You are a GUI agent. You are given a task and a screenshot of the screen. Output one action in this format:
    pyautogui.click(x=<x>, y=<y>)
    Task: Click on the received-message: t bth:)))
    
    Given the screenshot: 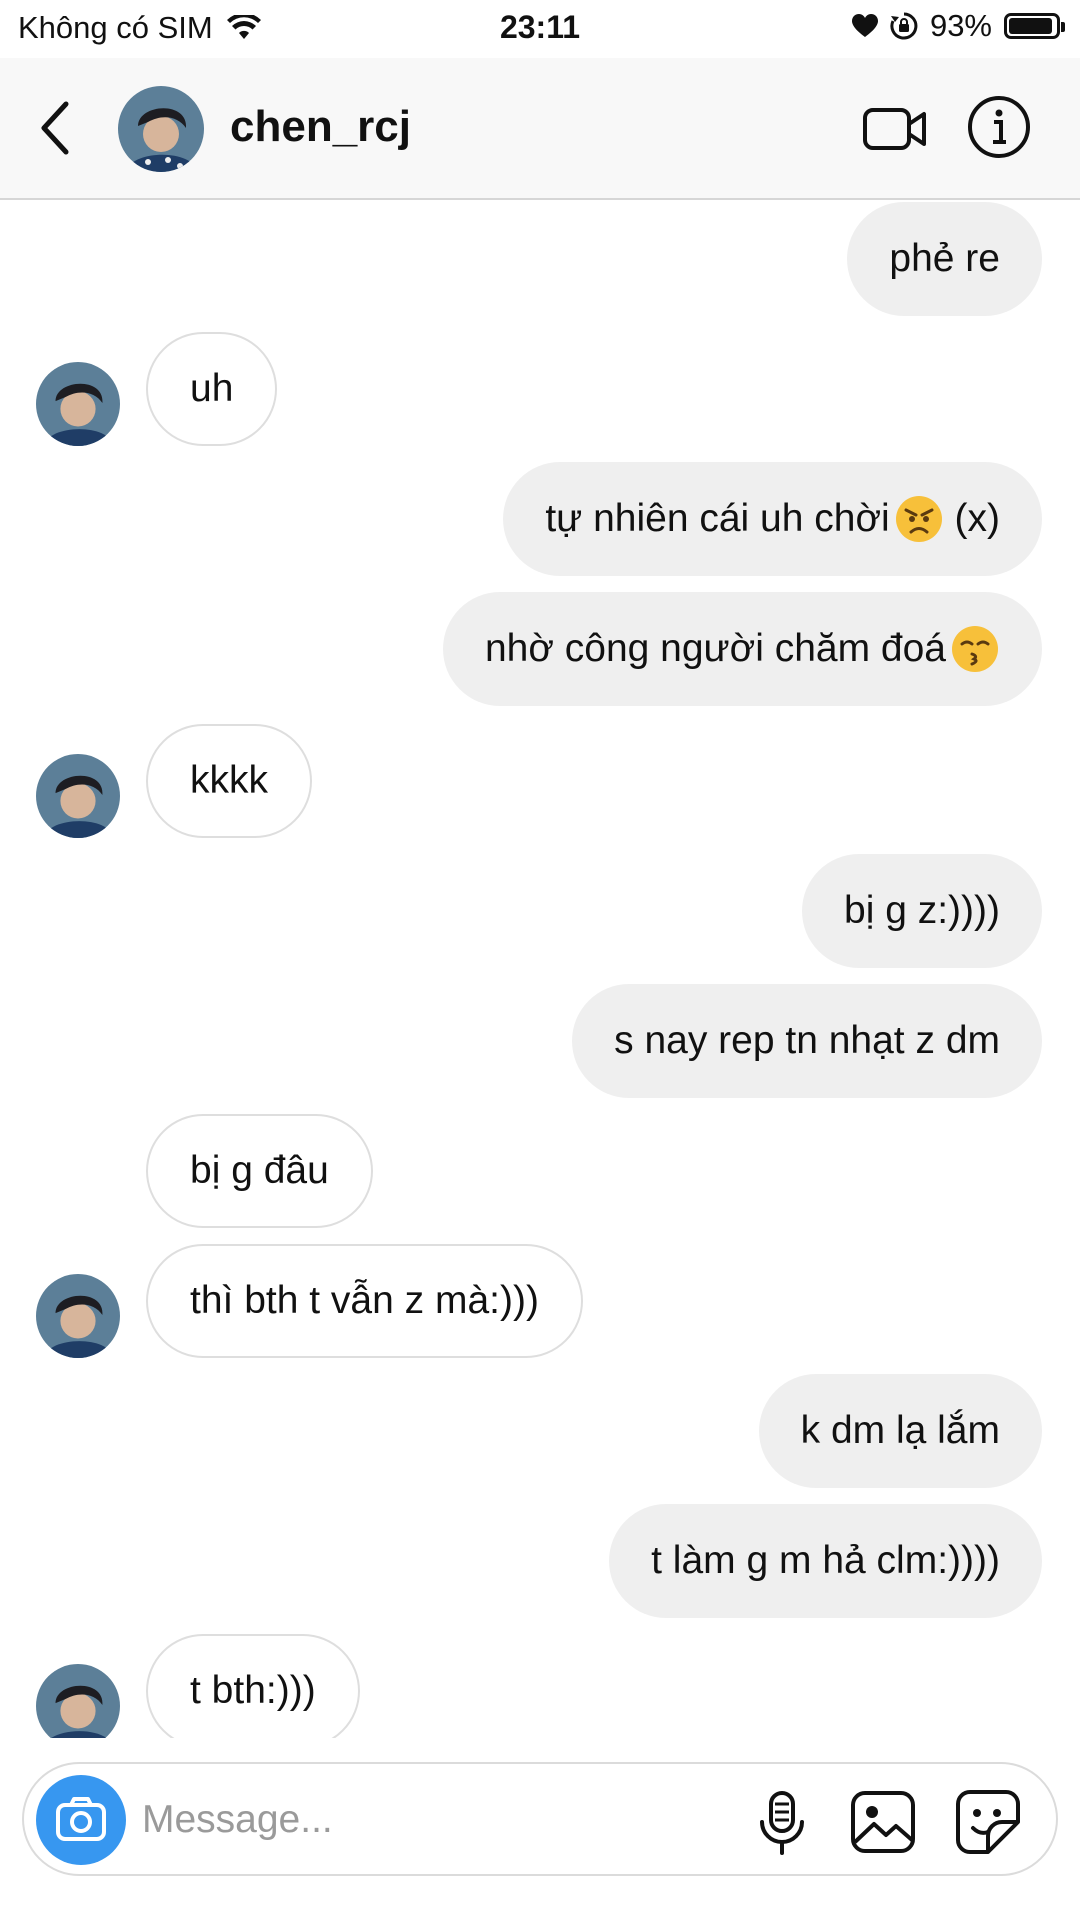 What is the action you would take?
    pyautogui.click(x=253, y=1686)
    